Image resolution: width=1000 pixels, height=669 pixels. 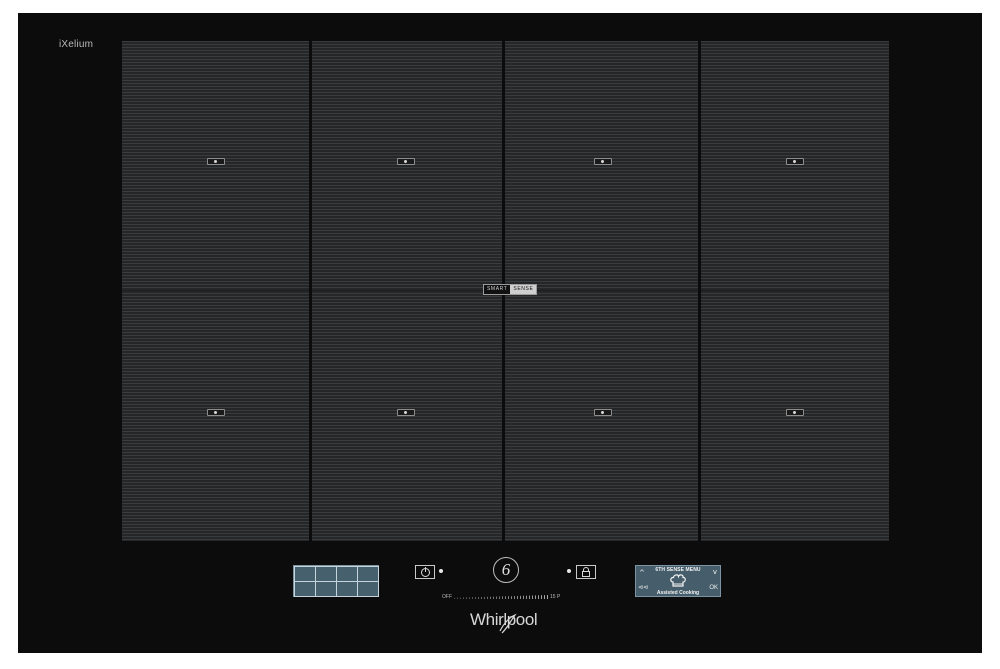 I want to click on power-slider: OFF 15 P, so click(x=501, y=597).